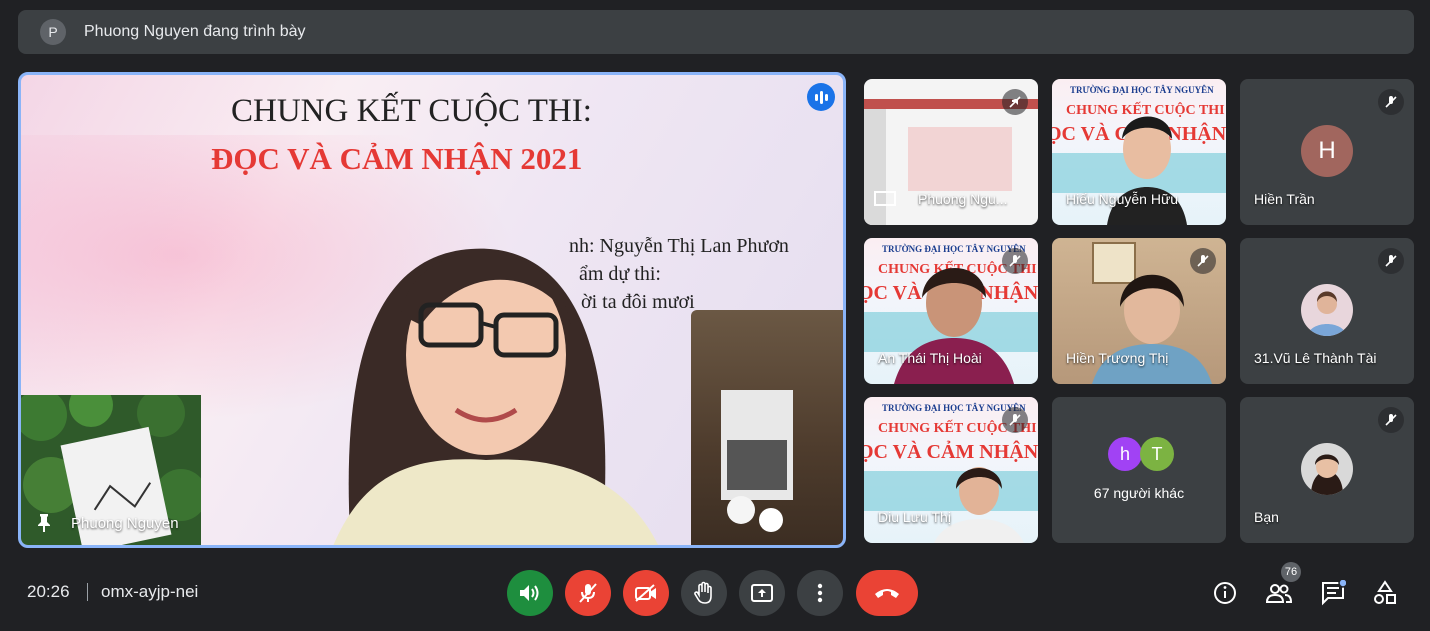  I want to click on participant-avatar: T, so click(1157, 454).